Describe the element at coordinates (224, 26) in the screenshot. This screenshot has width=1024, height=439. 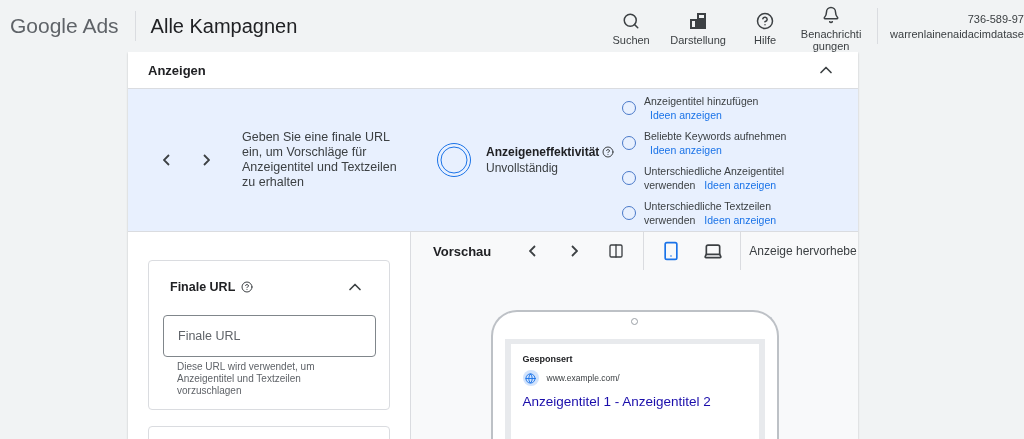
I see `page-title: Alle Kampagnen` at that location.